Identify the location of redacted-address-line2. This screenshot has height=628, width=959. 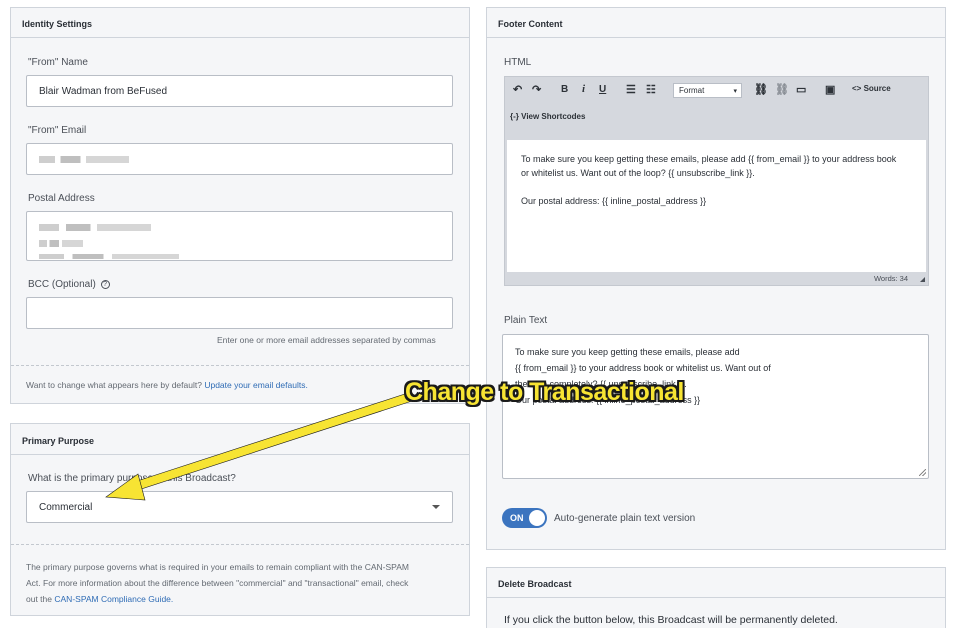
(61, 243).